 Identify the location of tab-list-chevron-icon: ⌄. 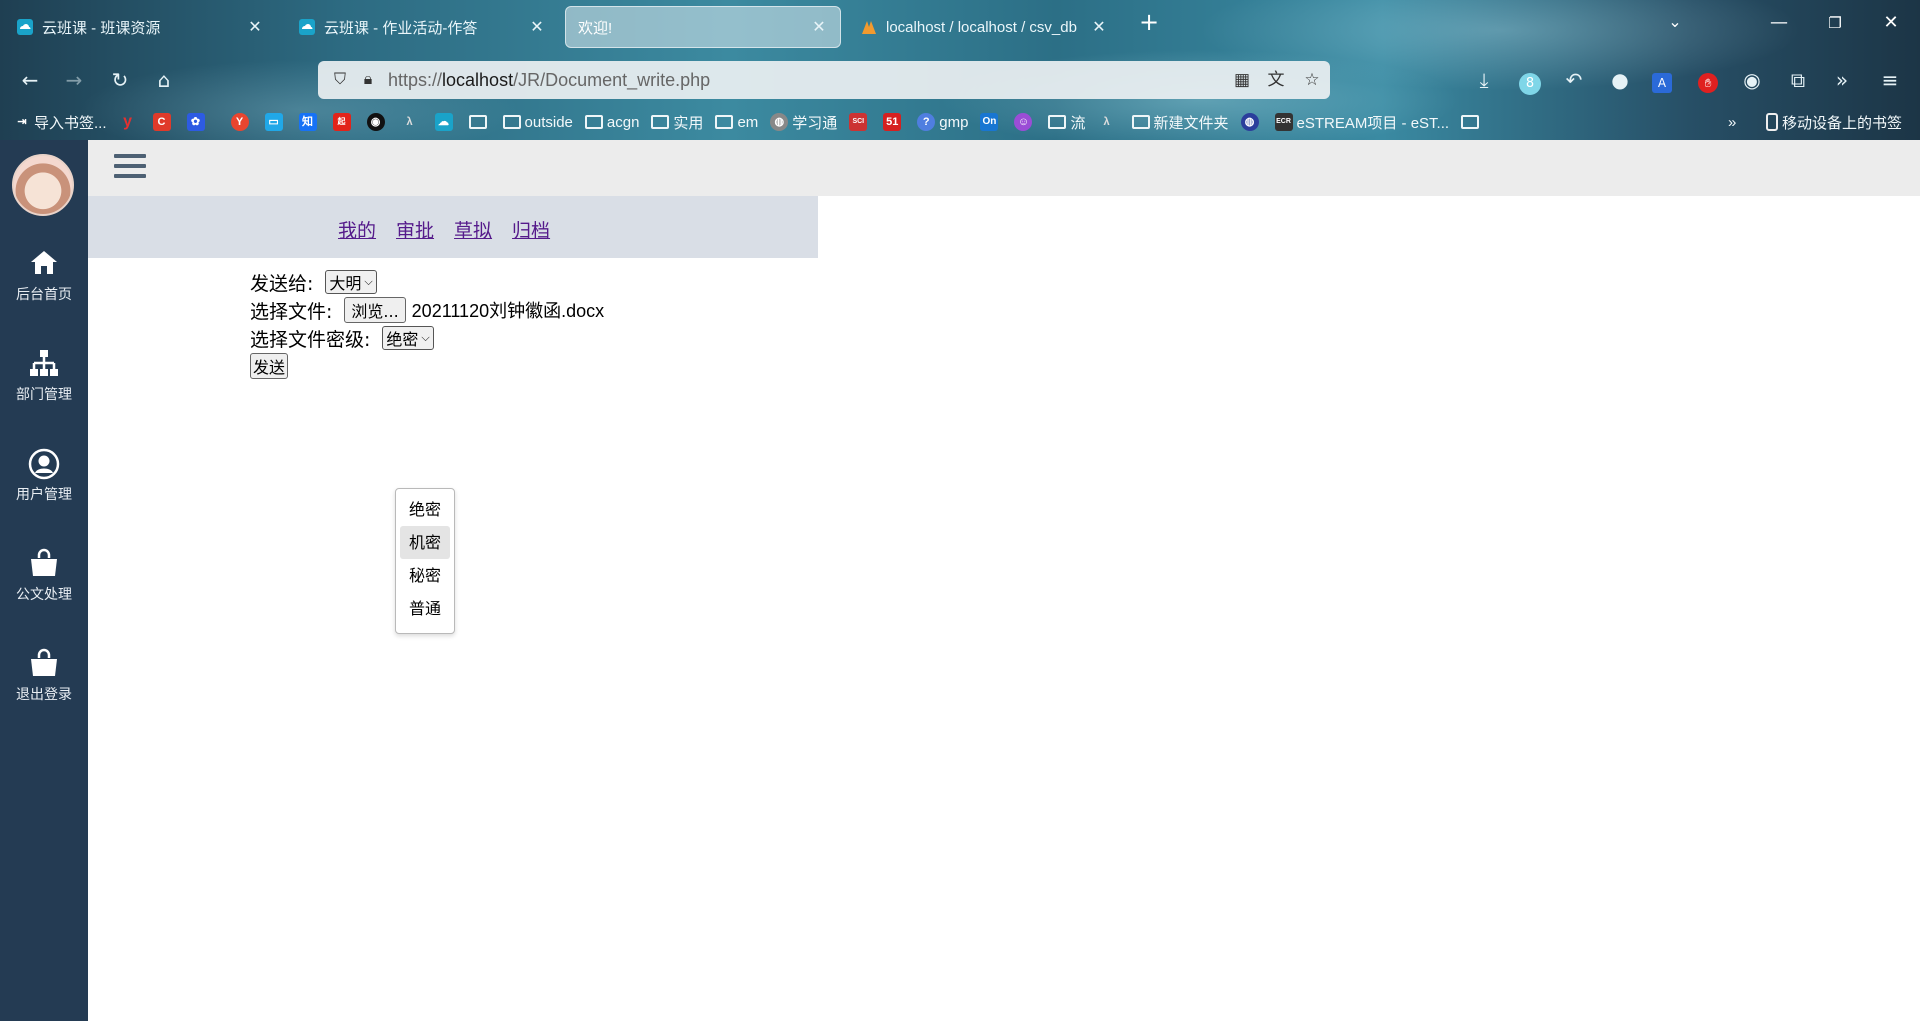
(1675, 21).